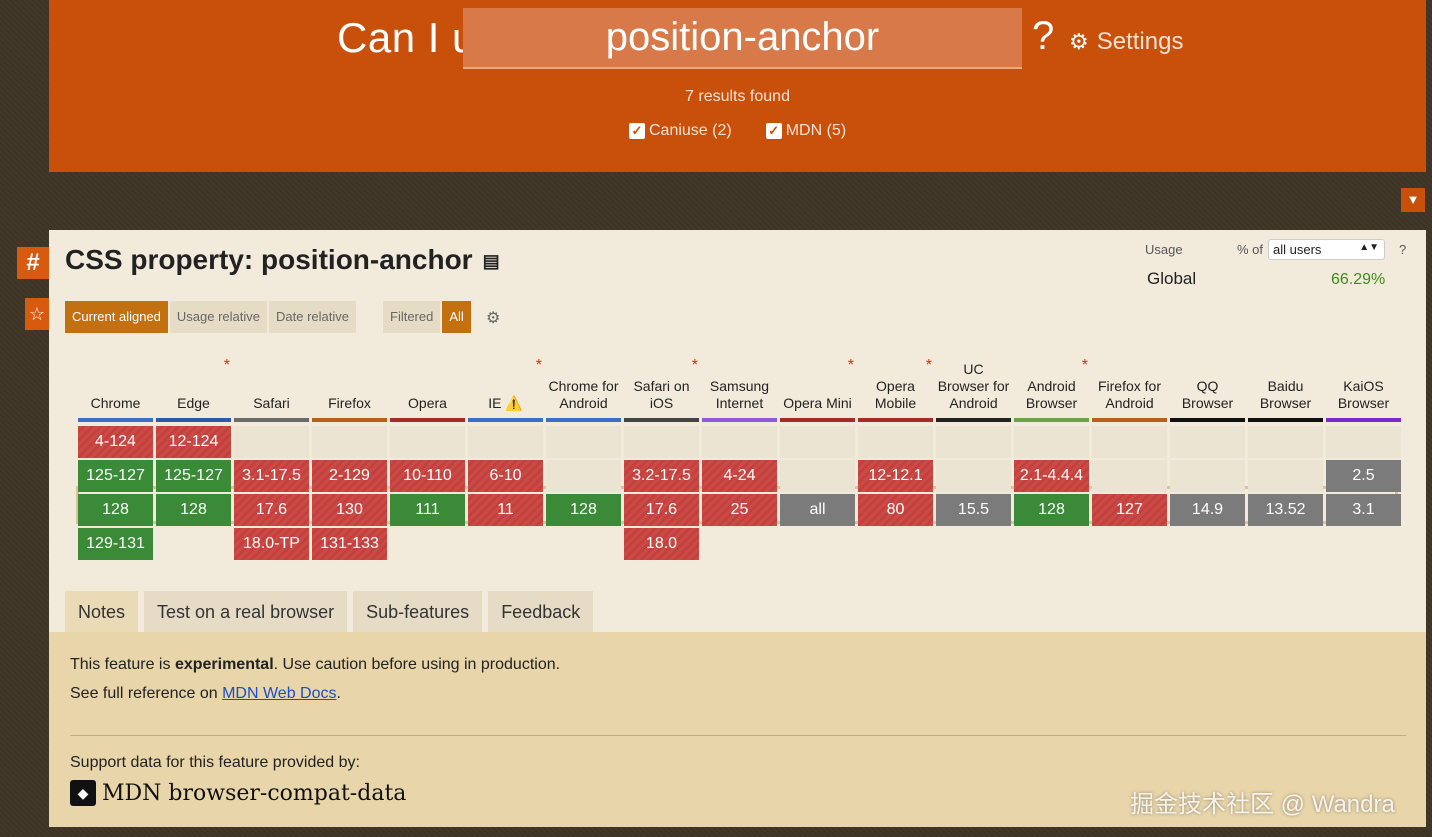 Image resolution: width=1432 pixels, height=837 pixels. Describe the element at coordinates (338, 693) in the screenshot. I see `note-text: .` at that location.